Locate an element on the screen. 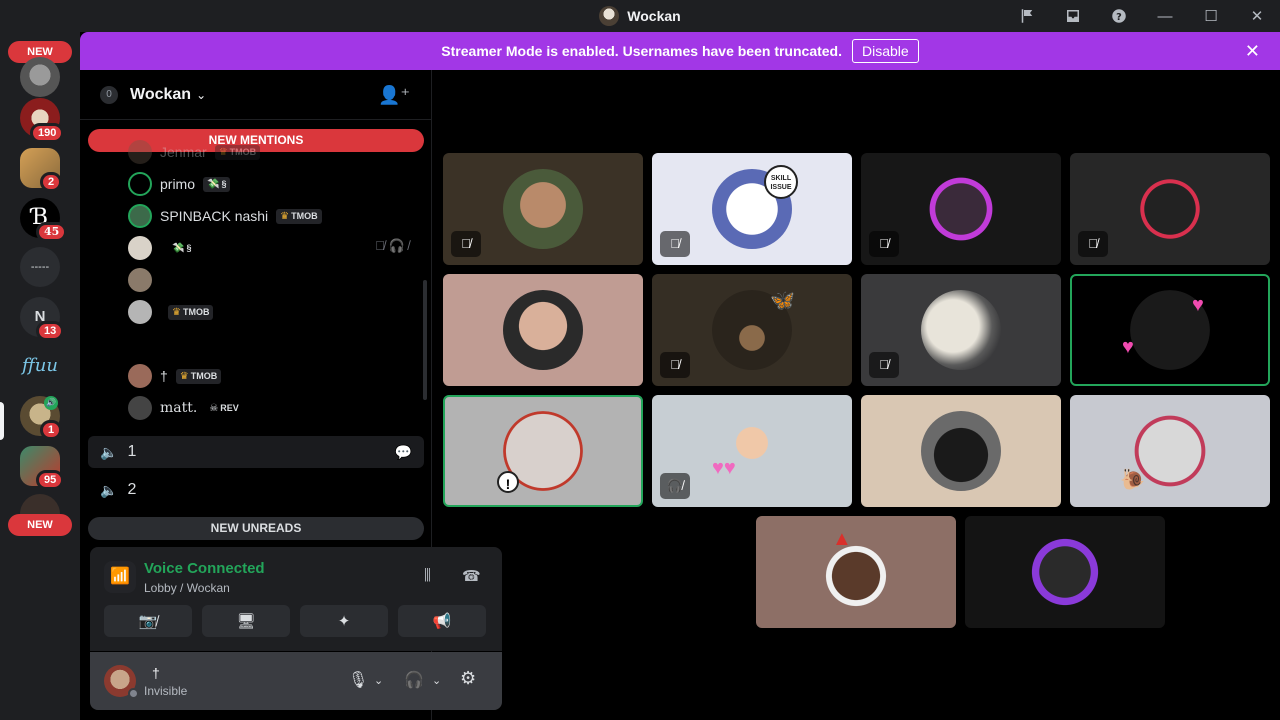 The height and width of the screenshot is (720, 1280). participant-tile: 🦋 🎙̸ is located at coordinates (752, 330).